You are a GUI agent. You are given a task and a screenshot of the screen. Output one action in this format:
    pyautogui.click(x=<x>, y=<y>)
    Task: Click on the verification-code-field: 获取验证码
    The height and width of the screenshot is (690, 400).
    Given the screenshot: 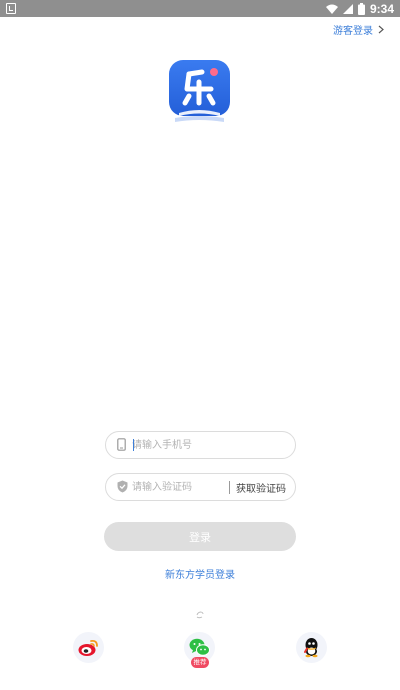 What is the action you would take?
    pyautogui.click(x=200, y=487)
    